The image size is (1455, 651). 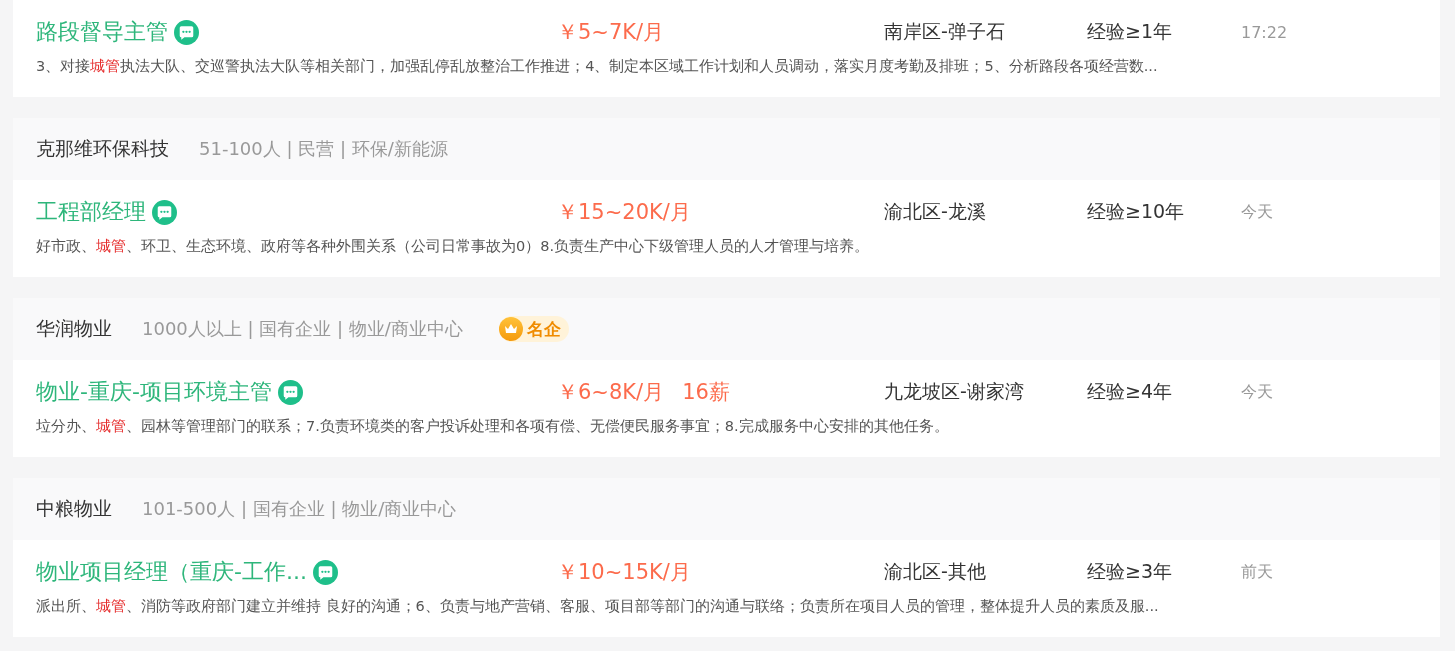 I want to click on company-info: 101-500人 | 国有企业 | 物业/商业中心, so click(x=299, y=509).